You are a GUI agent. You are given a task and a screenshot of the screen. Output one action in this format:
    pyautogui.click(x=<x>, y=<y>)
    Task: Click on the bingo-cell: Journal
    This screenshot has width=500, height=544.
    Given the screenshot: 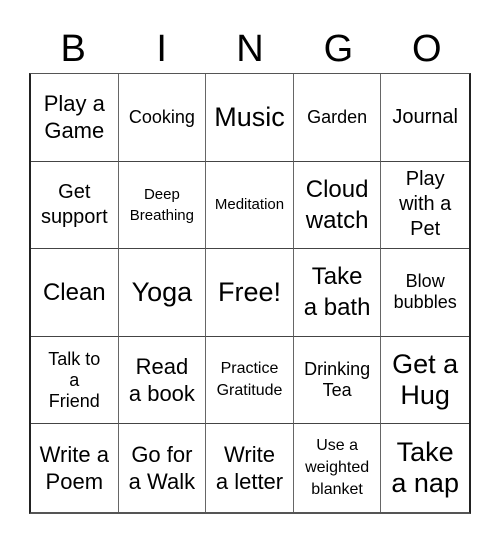 What is the action you would take?
    pyautogui.click(x=425, y=118)
    